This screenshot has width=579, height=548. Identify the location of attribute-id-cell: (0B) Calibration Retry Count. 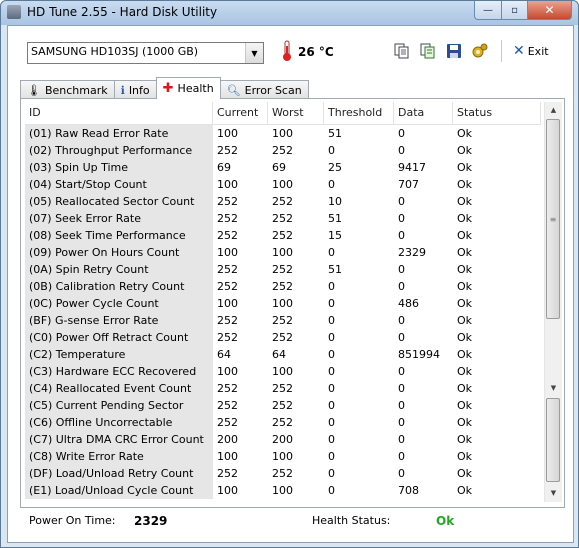
(119, 286).